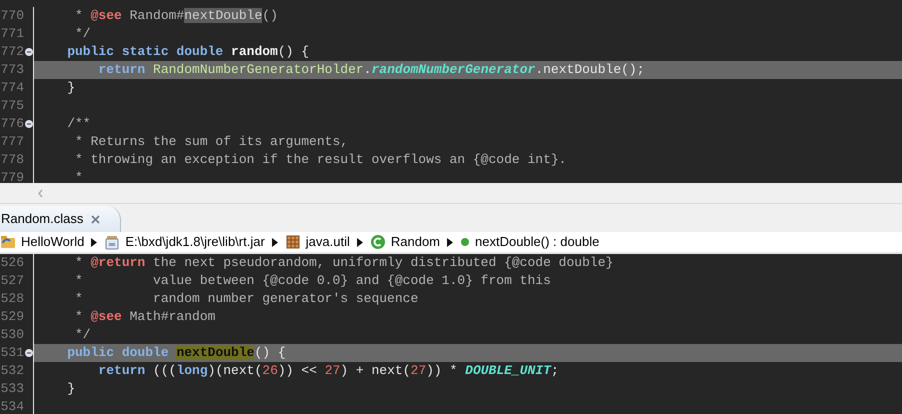 The image size is (902, 414). What do you see at coordinates (320, 160) in the screenshot?
I see `code-line: * throwing an exception if the result overflows an {@code int}.` at bounding box center [320, 160].